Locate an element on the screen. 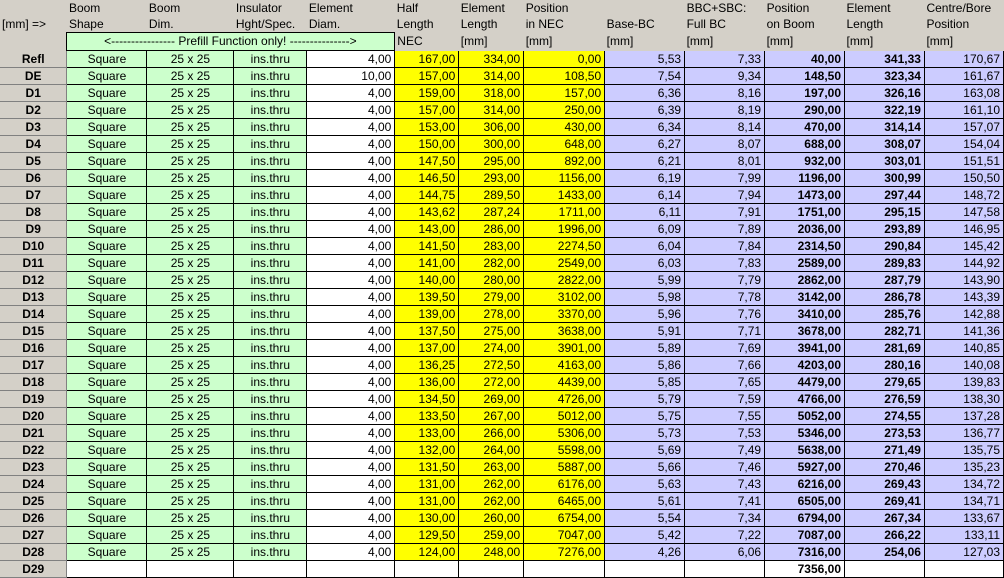 This screenshot has height=578, width=1004. centre-bore-cell: 135,23 is located at coordinates (964, 467).